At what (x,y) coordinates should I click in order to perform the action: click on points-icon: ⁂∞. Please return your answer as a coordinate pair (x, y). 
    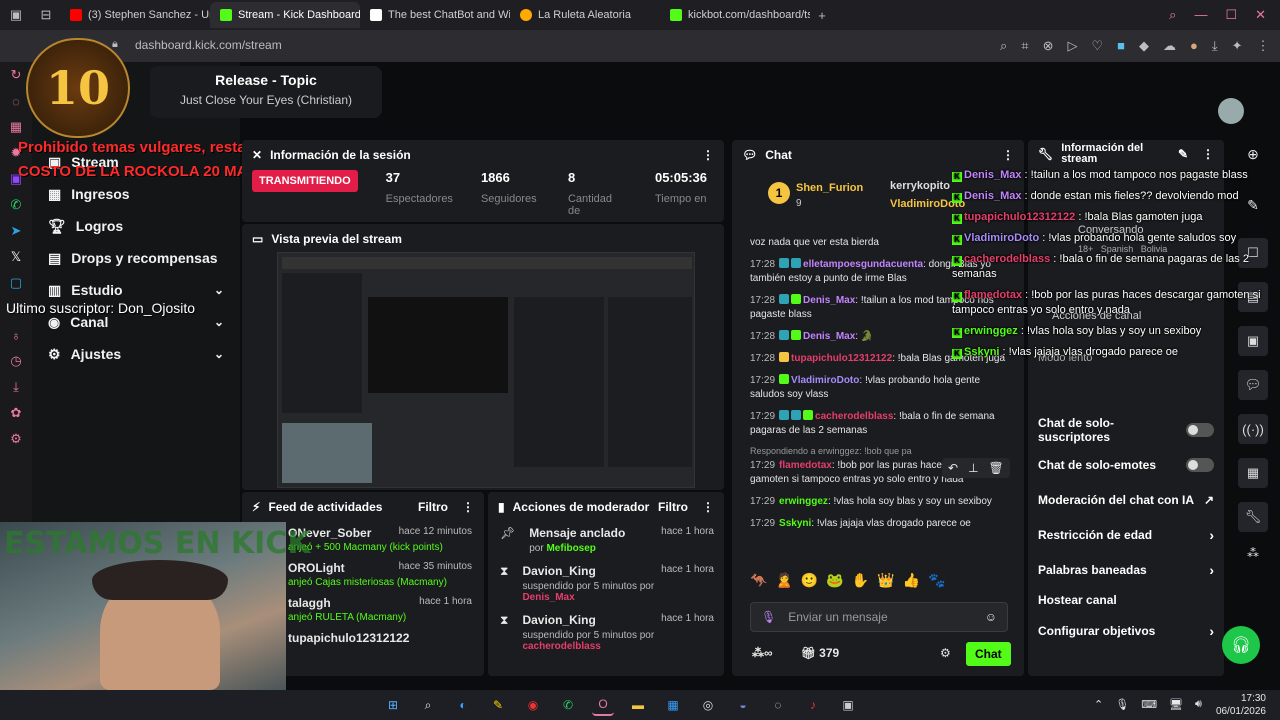
    Looking at the image, I should click on (762, 653).